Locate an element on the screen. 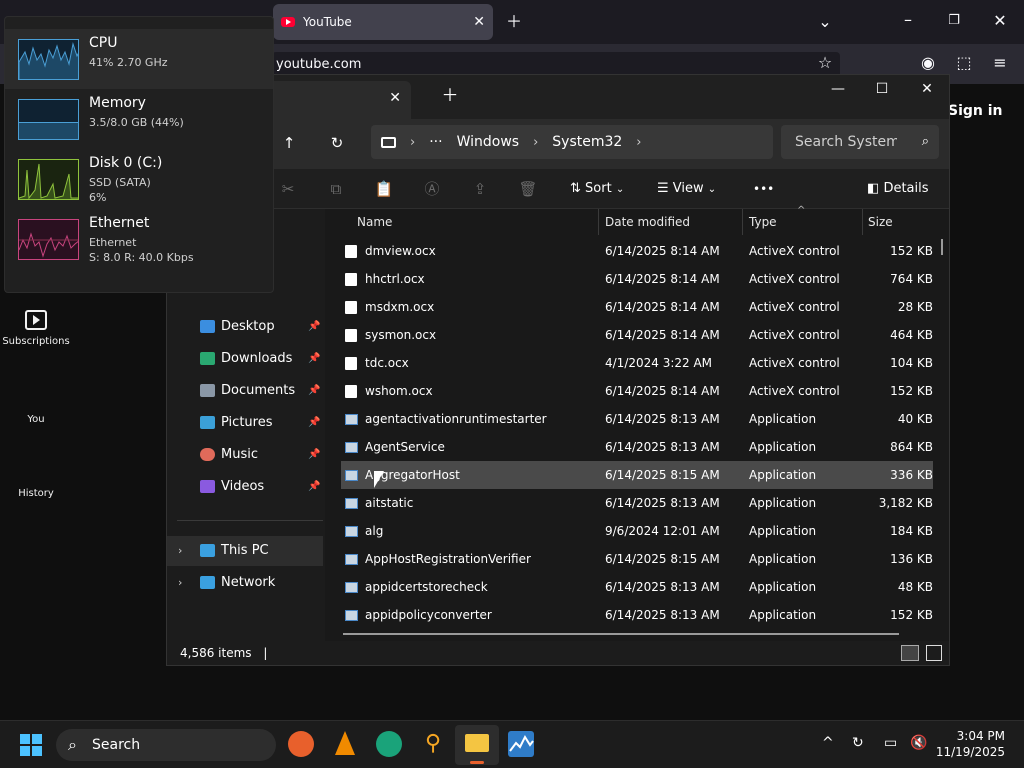 This screenshot has width=1024, height=768. see-more-button: ••• is located at coordinates (763, 189).